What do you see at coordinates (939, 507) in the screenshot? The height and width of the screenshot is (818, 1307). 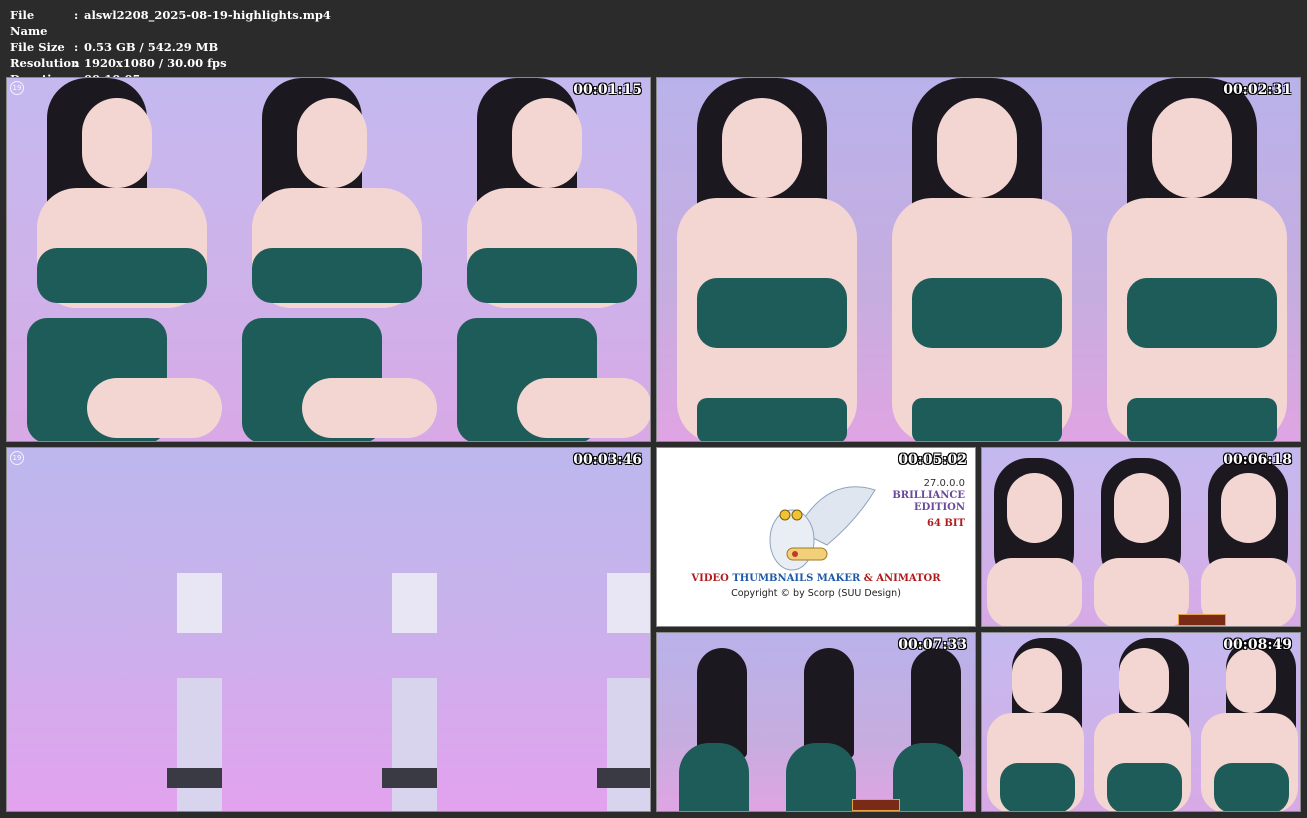 I see `logo-edition-line2: EDITION` at bounding box center [939, 507].